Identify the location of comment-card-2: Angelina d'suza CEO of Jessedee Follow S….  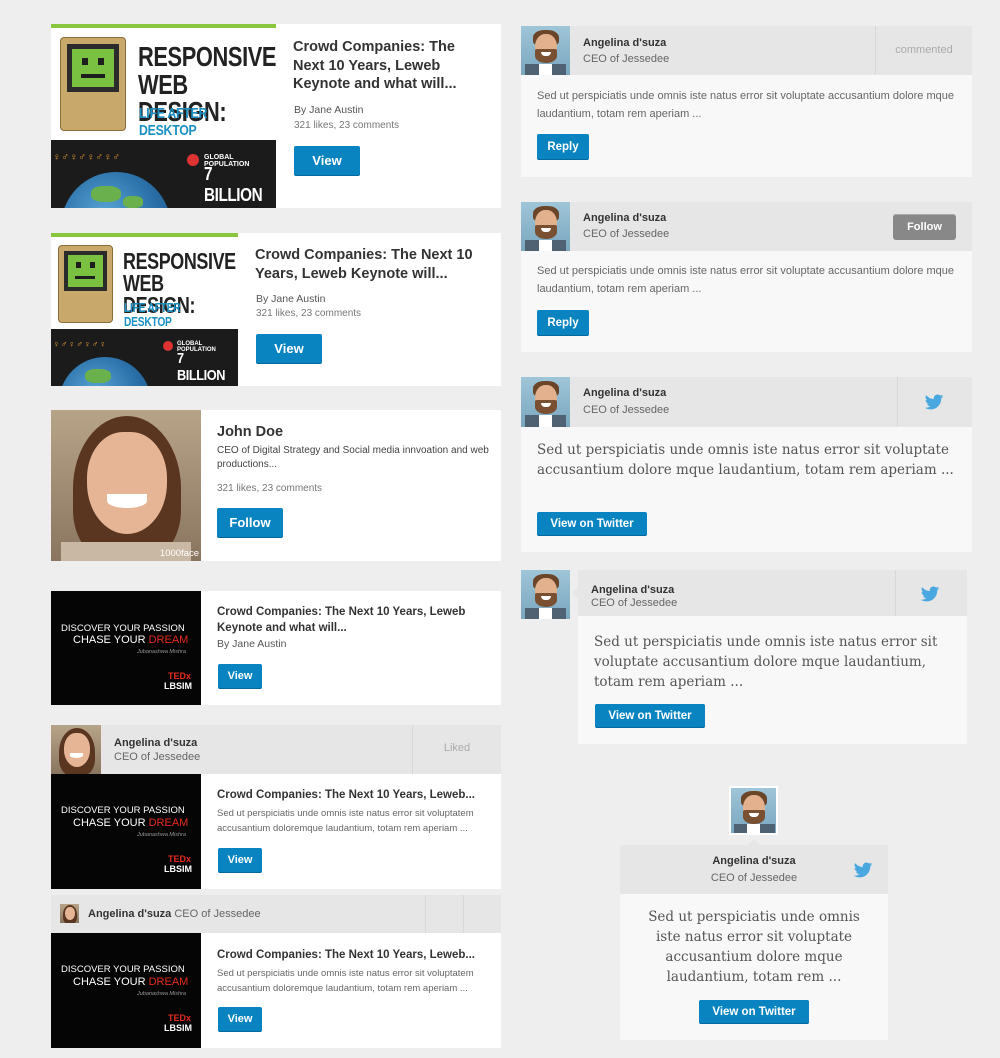
(746, 277).